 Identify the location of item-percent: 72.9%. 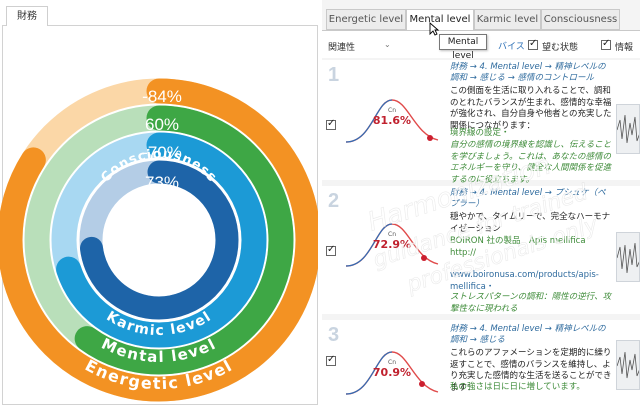
(392, 244).